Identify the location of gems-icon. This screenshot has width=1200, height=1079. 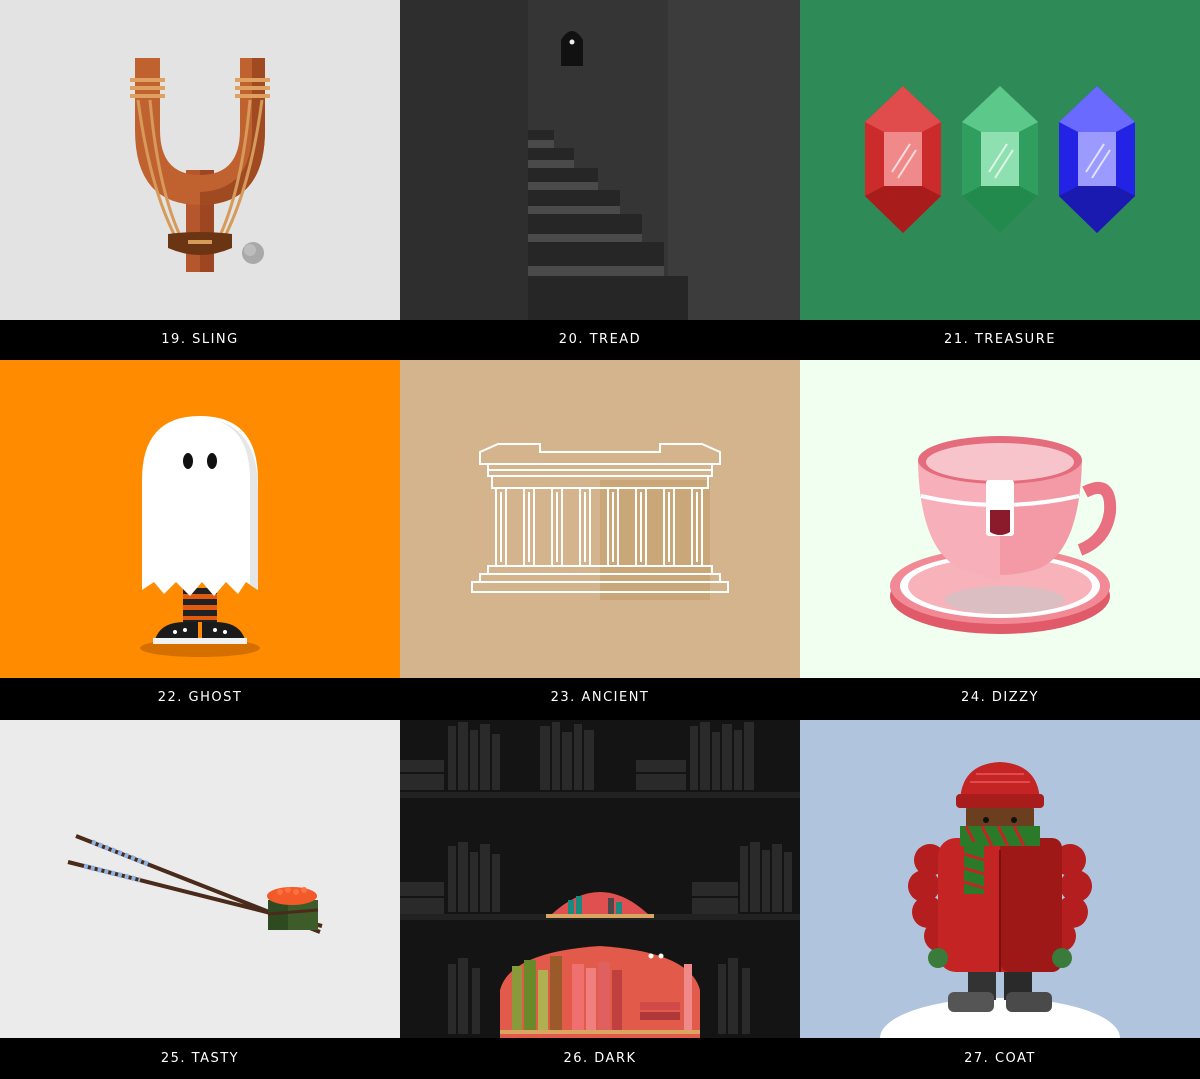
(1000, 160).